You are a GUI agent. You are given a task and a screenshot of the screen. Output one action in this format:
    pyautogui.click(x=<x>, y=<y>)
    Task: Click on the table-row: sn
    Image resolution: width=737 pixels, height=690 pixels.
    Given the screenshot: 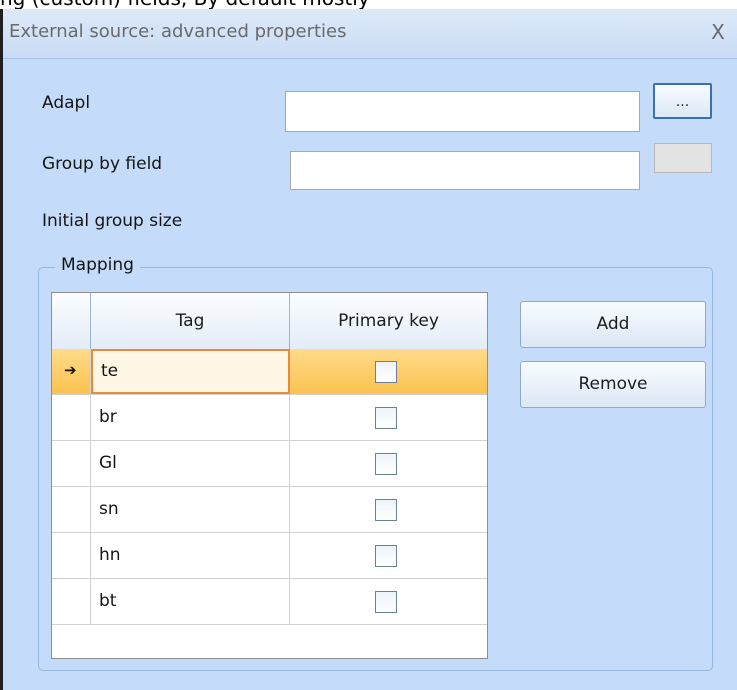 What is the action you would take?
    pyautogui.click(x=269, y=510)
    